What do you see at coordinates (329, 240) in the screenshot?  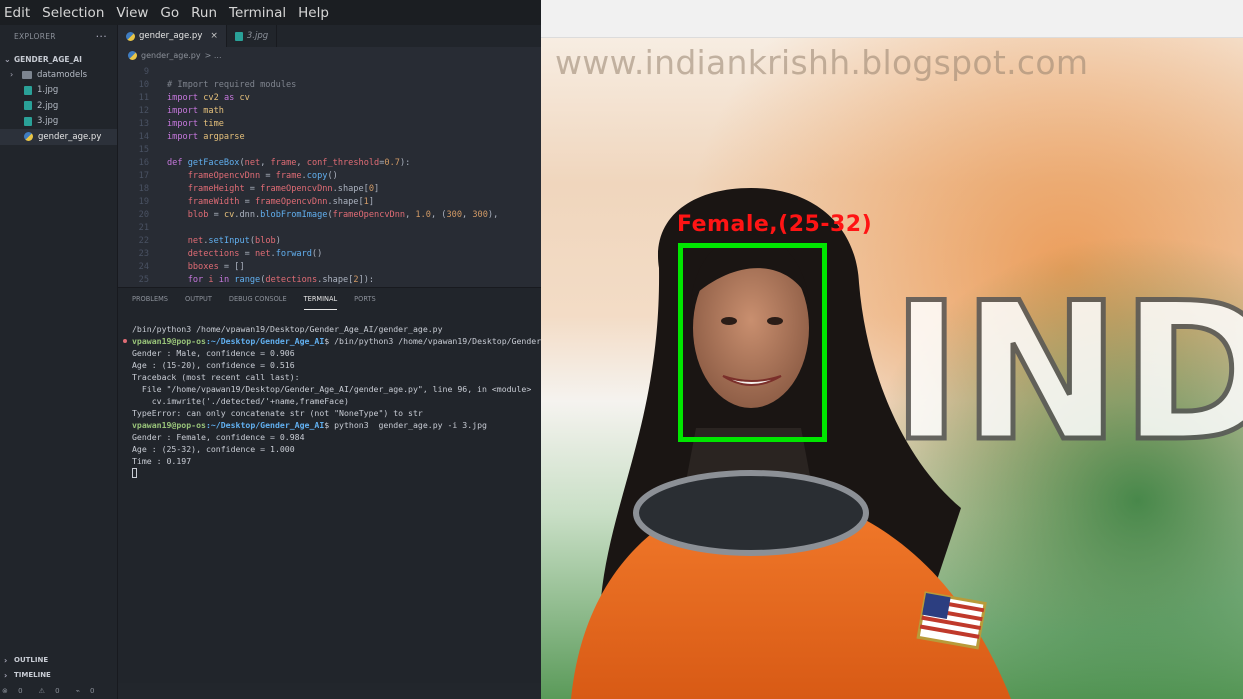 I see `code-line: 22 net.setInput(blob)` at bounding box center [329, 240].